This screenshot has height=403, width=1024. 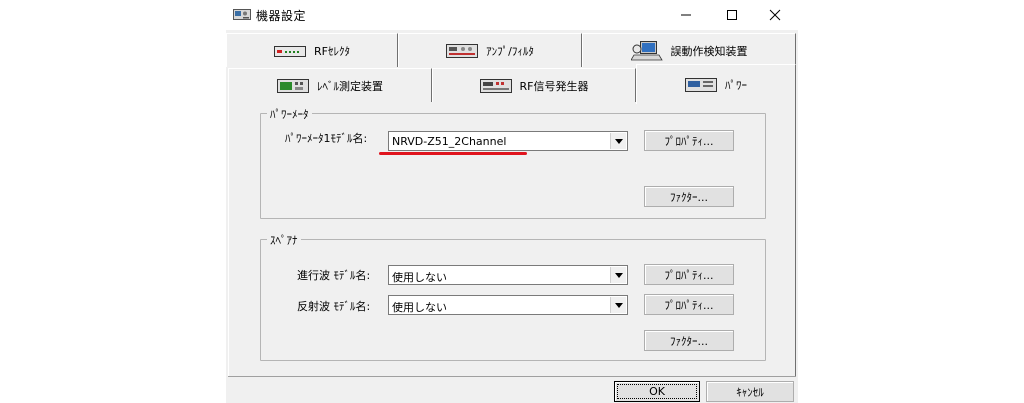 I want to click on app-icon, so click(x=242, y=14).